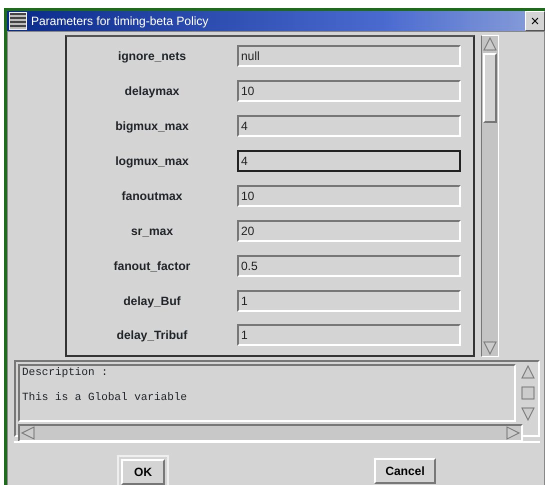 This screenshot has height=485, width=545. I want to click on cancel-button: Cancel, so click(405, 471).